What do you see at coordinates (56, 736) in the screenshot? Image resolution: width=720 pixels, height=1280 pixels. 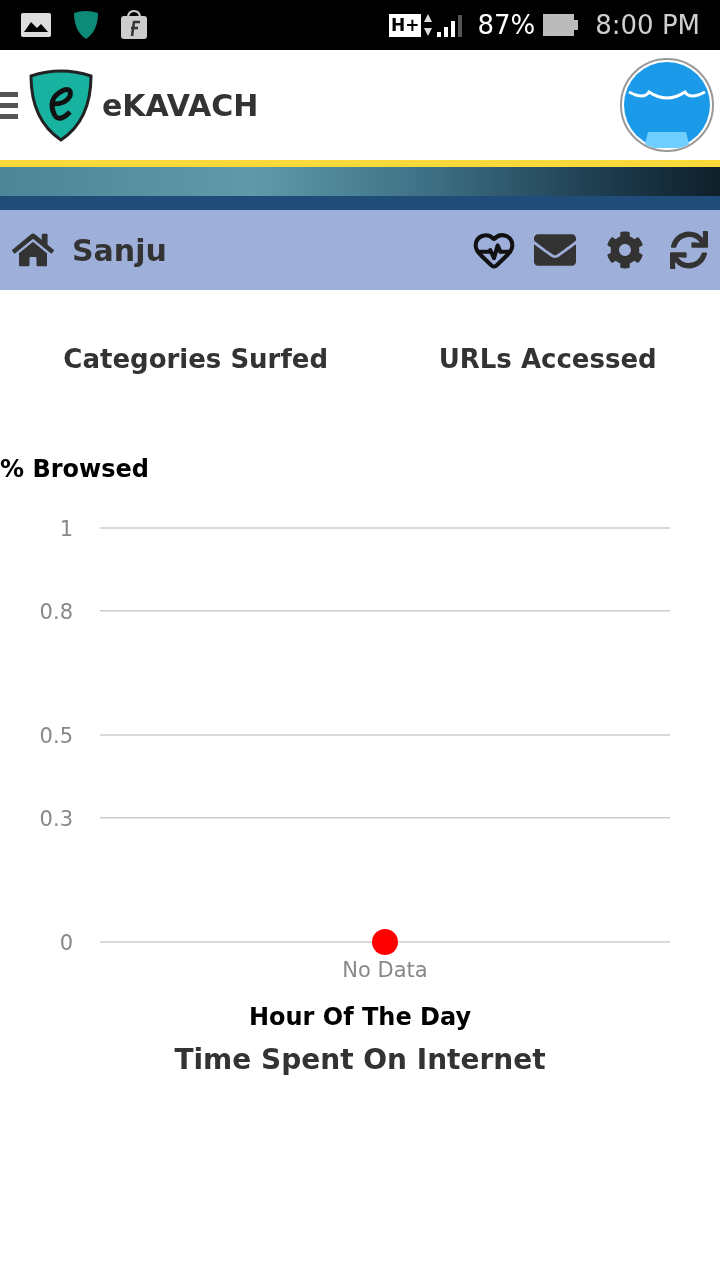 I see `y-tick-label: 0.5` at bounding box center [56, 736].